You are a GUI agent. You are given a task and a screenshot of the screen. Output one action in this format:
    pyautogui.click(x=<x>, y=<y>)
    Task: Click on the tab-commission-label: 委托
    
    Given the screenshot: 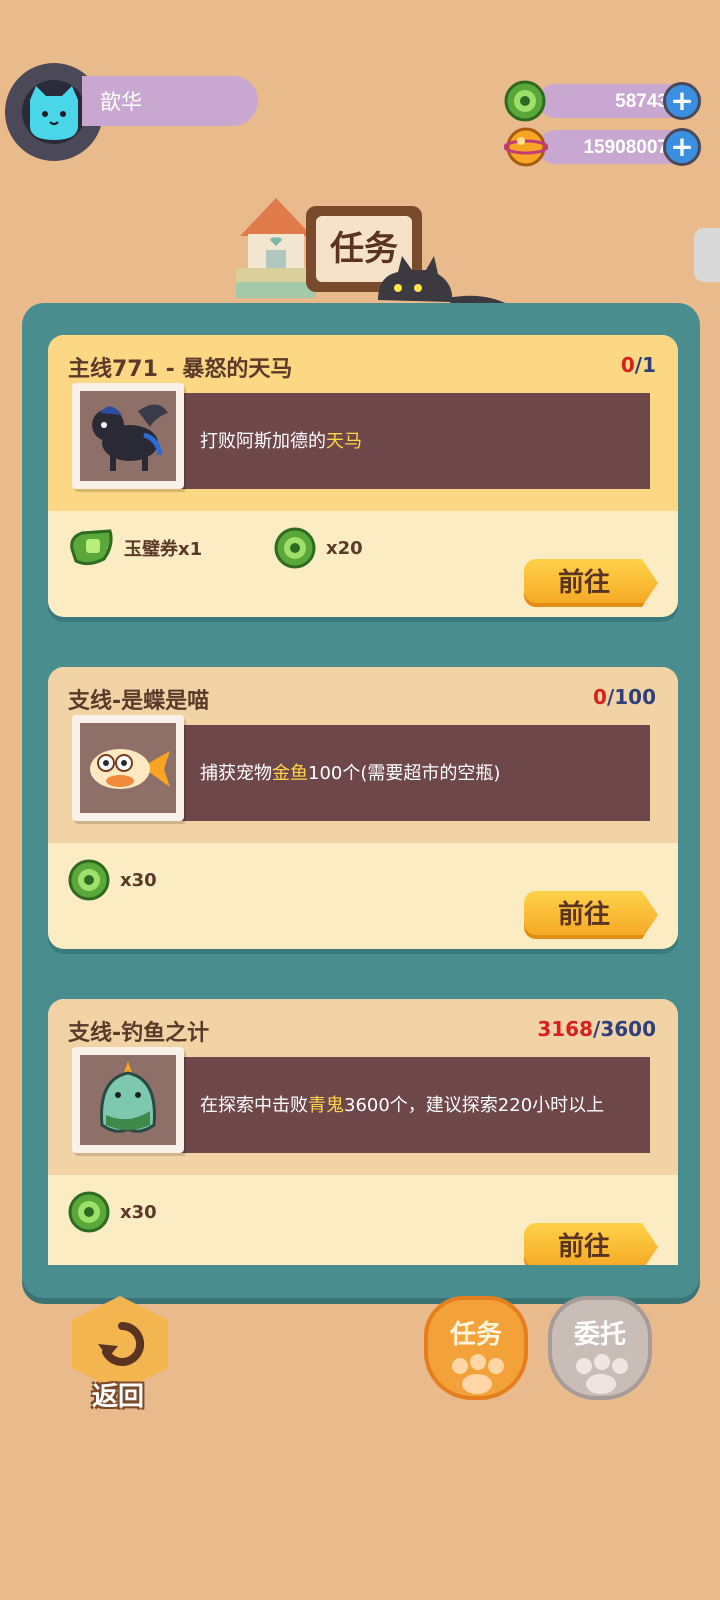 What is the action you would take?
    pyautogui.click(x=599, y=1335)
    